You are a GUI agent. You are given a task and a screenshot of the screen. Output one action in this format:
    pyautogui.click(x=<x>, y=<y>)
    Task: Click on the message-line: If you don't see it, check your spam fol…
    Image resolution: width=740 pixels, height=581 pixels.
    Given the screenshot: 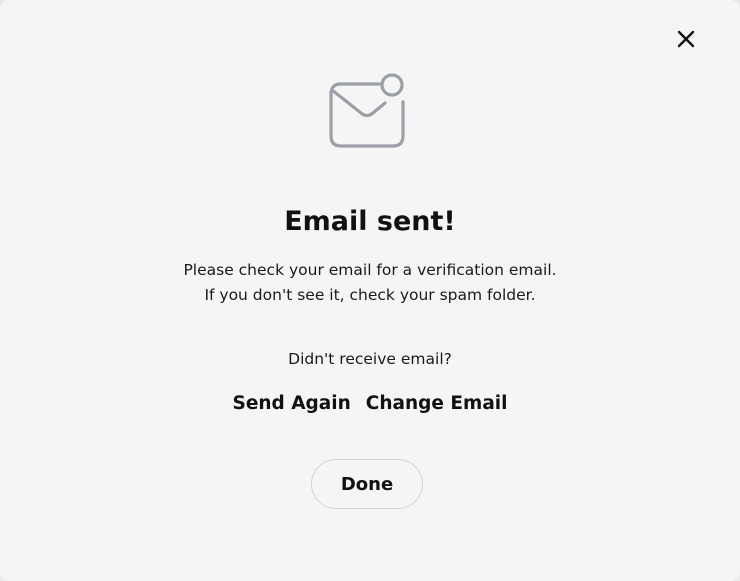 What is the action you would take?
    pyautogui.click(x=370, y=295)
    